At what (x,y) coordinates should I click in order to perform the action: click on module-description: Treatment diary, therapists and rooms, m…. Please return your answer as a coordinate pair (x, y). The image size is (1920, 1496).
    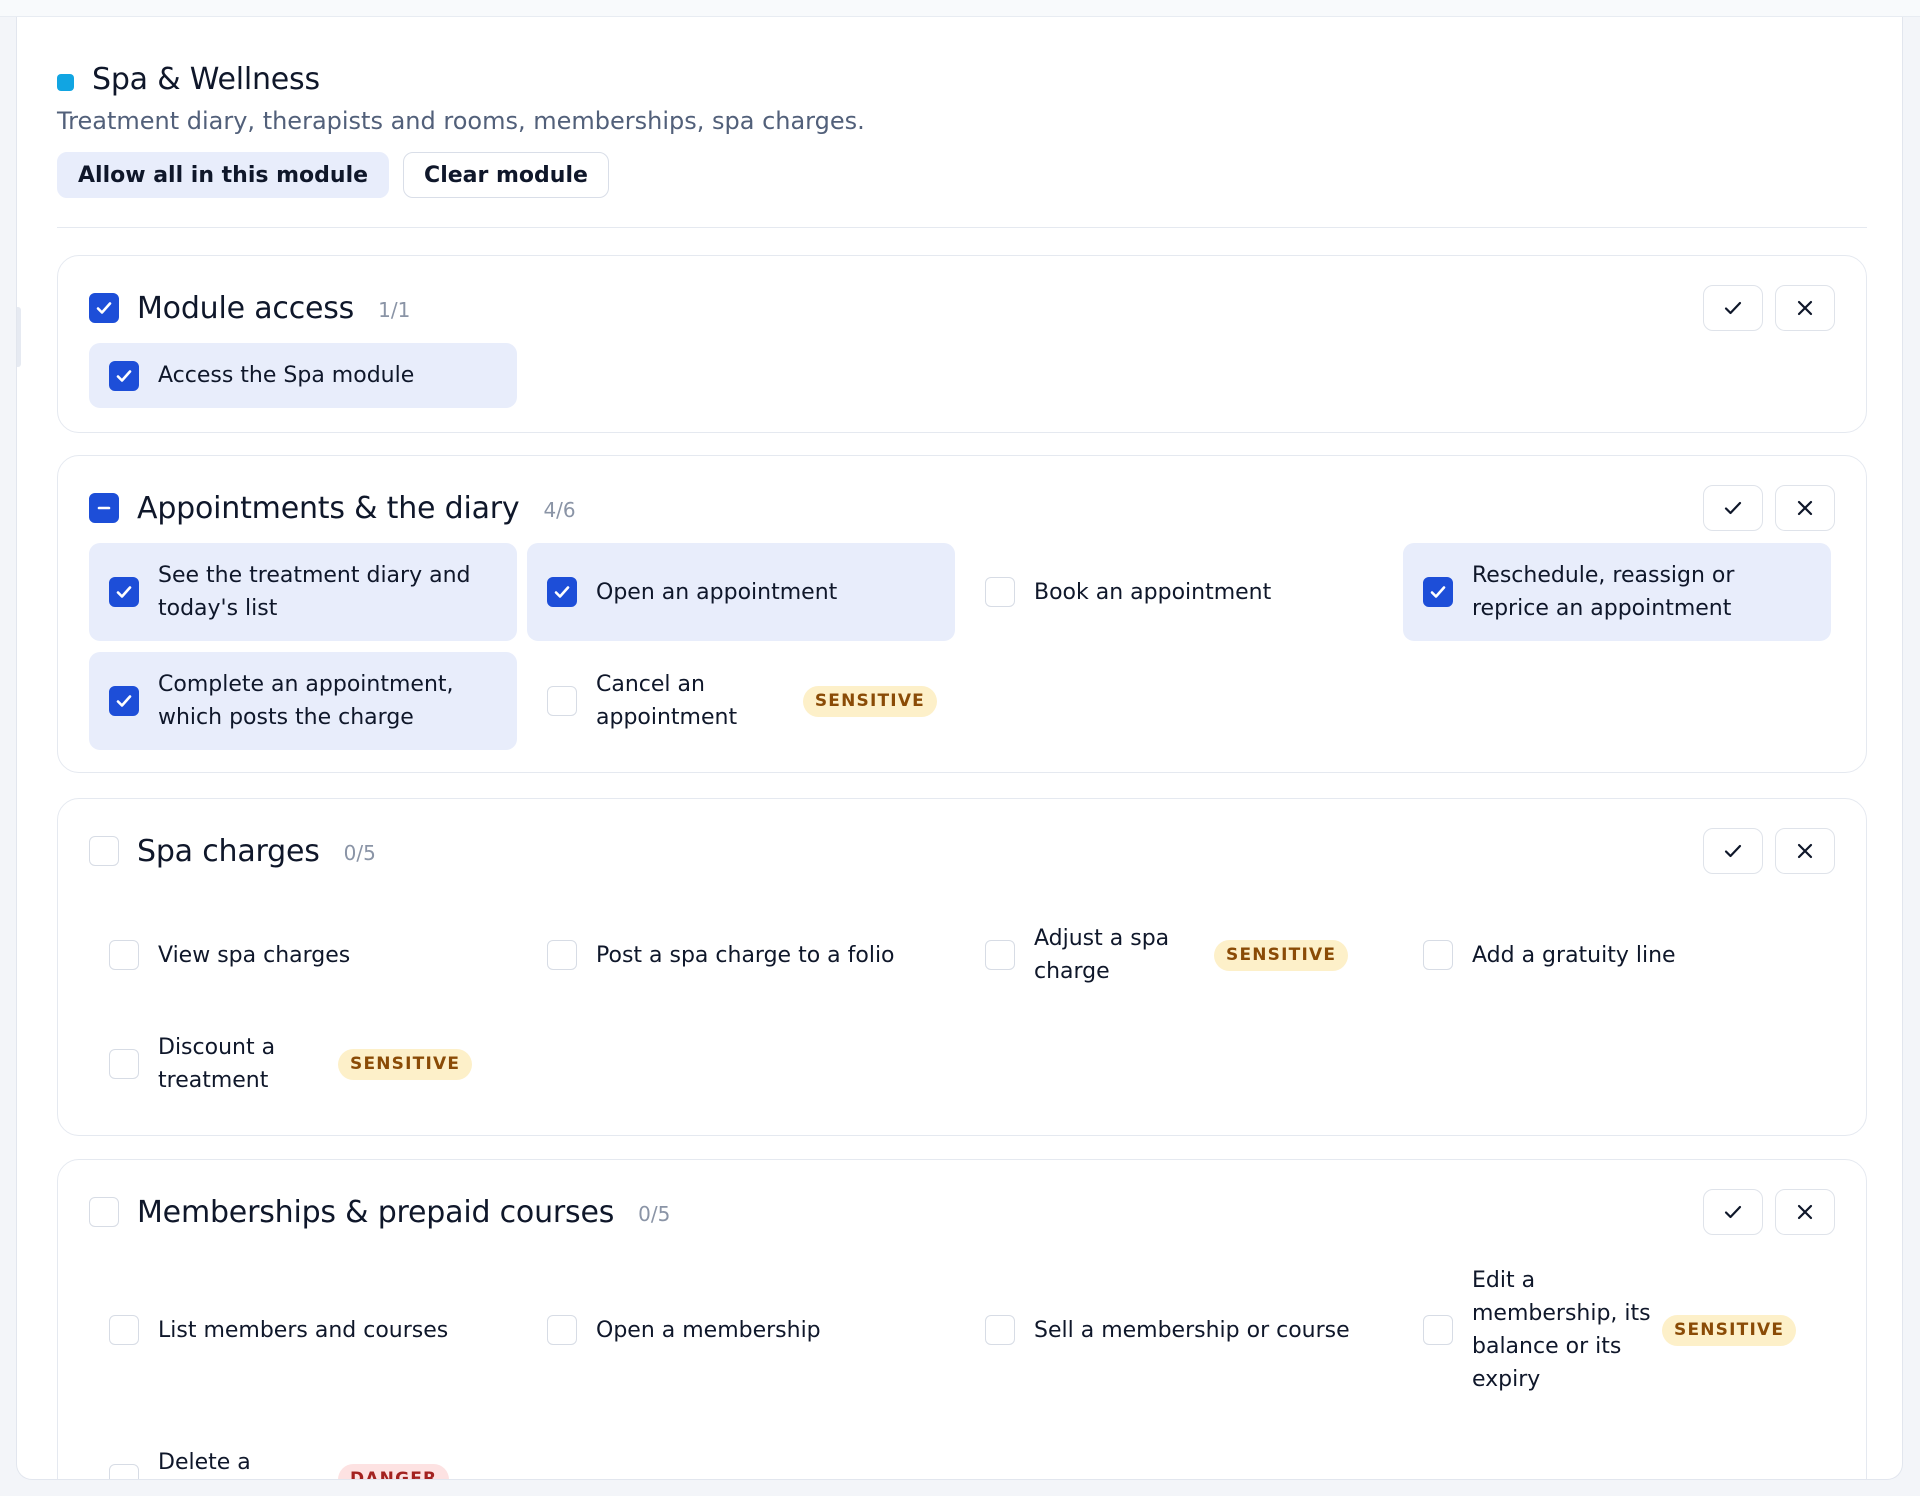
    Looking at the image, I should click on (461, 121).